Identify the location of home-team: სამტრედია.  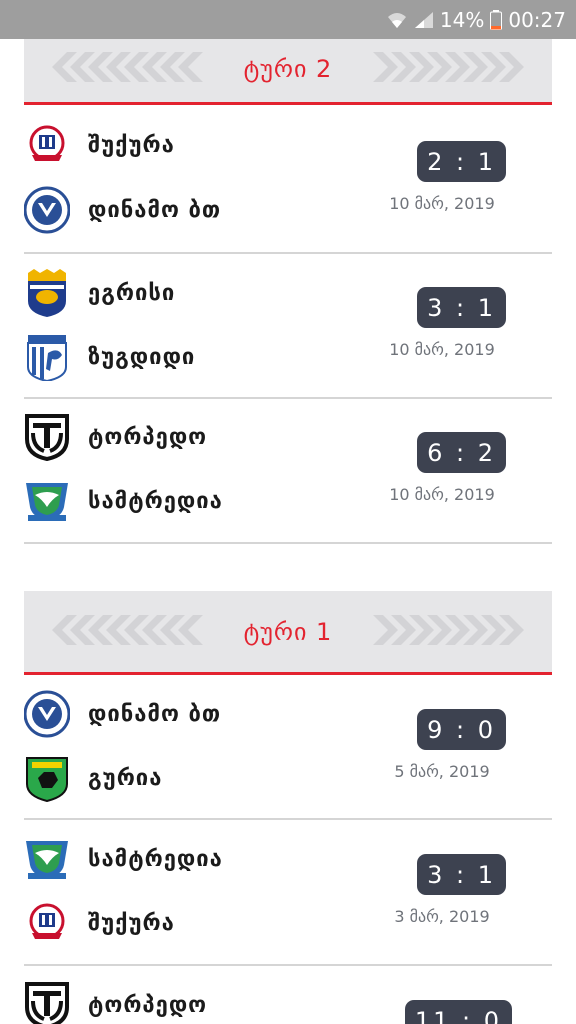
(123, 859).